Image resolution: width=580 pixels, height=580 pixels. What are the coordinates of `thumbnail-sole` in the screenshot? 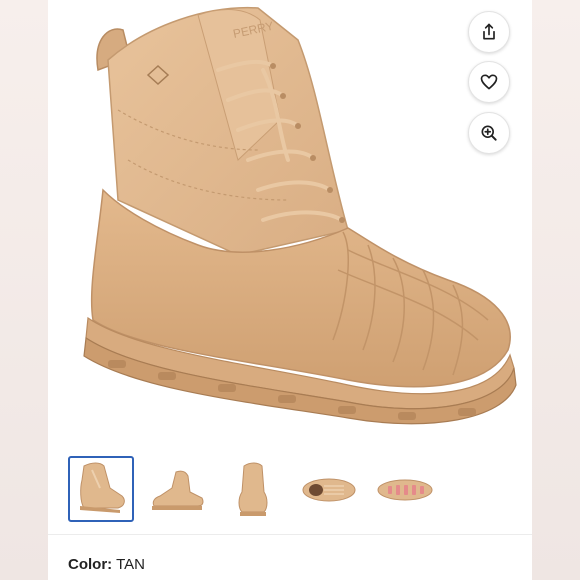 It's located at (405, 489).